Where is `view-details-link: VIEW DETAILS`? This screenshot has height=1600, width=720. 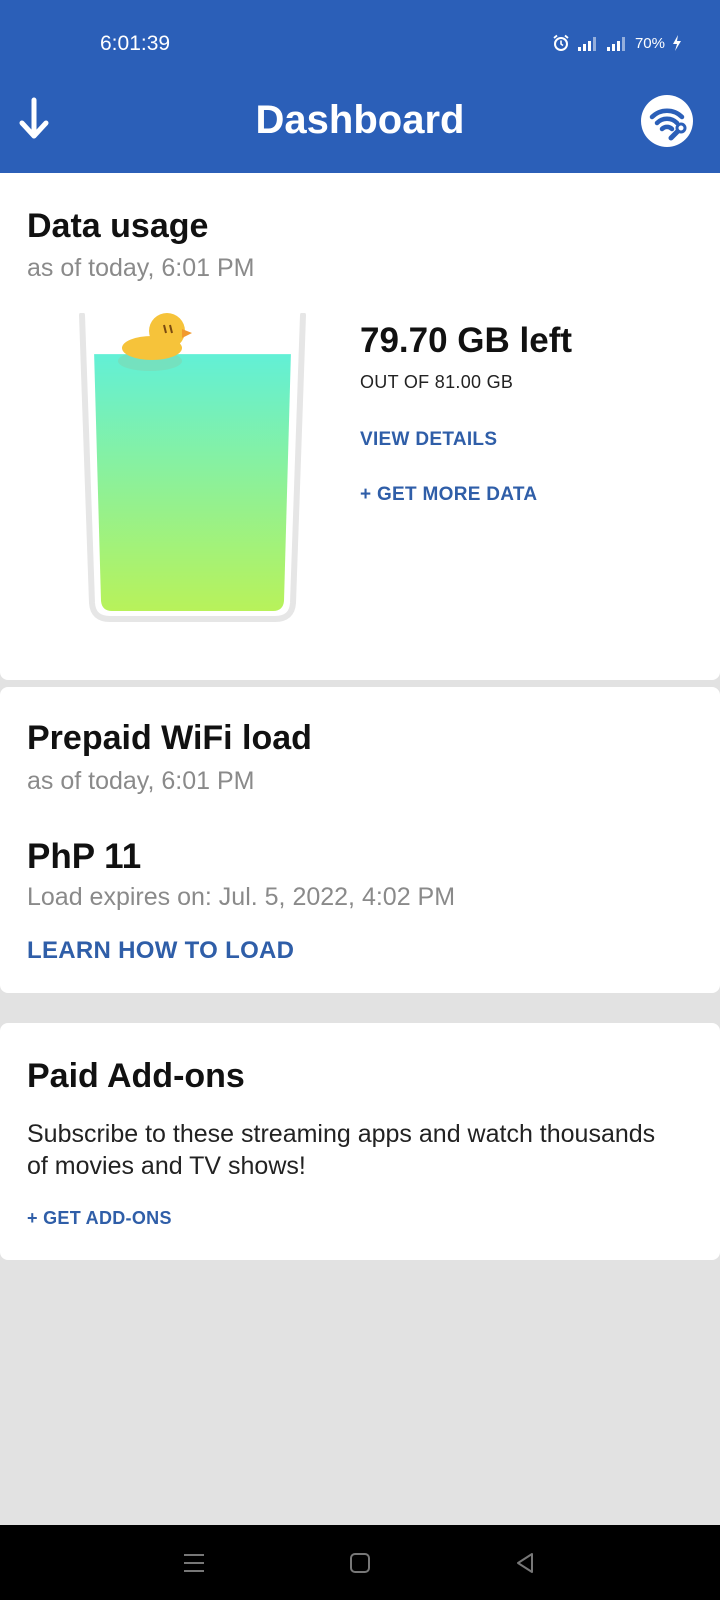 view-details-link: VIEW DETAILS is located at coordinates (428, 440).